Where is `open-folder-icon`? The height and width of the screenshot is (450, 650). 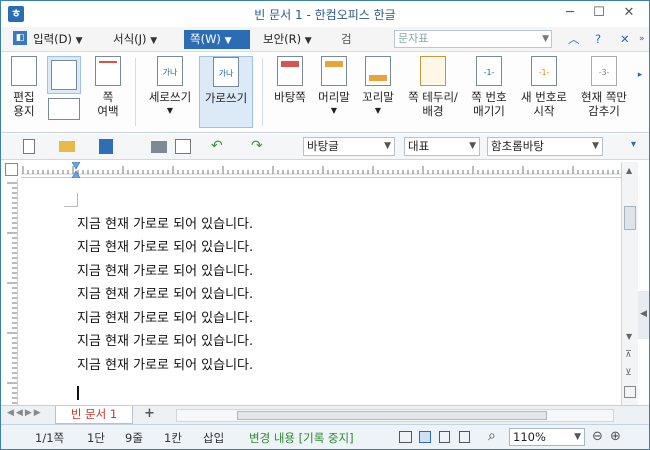 open-folder-icon is located at coordinates (67, 146).